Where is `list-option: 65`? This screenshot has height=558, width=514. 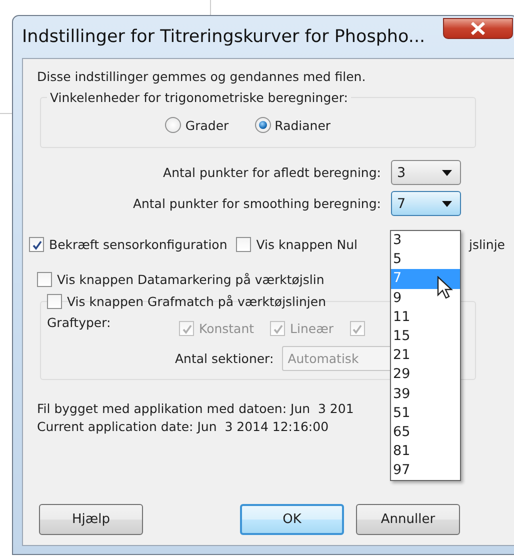 list-option: 65 is located at coordinates (425, 432).